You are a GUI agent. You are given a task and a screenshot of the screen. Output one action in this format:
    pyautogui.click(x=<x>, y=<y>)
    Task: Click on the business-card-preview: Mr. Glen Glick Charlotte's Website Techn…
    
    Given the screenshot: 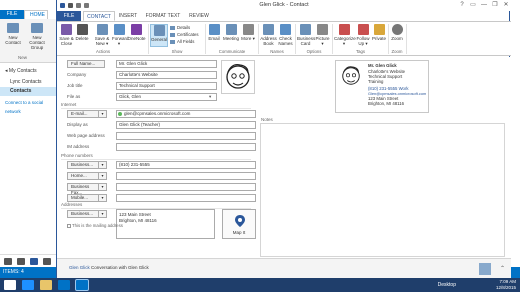 What is the action you would take?
    pyautogui.click(x=382, y=86)
    